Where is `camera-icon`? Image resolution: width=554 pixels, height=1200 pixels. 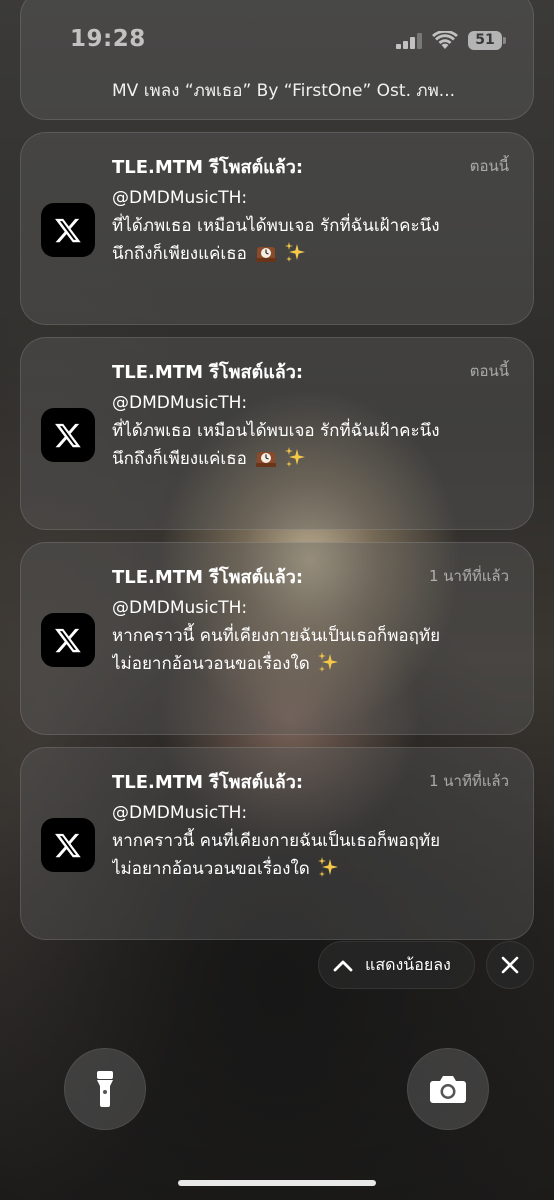
camera-icon is located at coordinates (448, 1089).